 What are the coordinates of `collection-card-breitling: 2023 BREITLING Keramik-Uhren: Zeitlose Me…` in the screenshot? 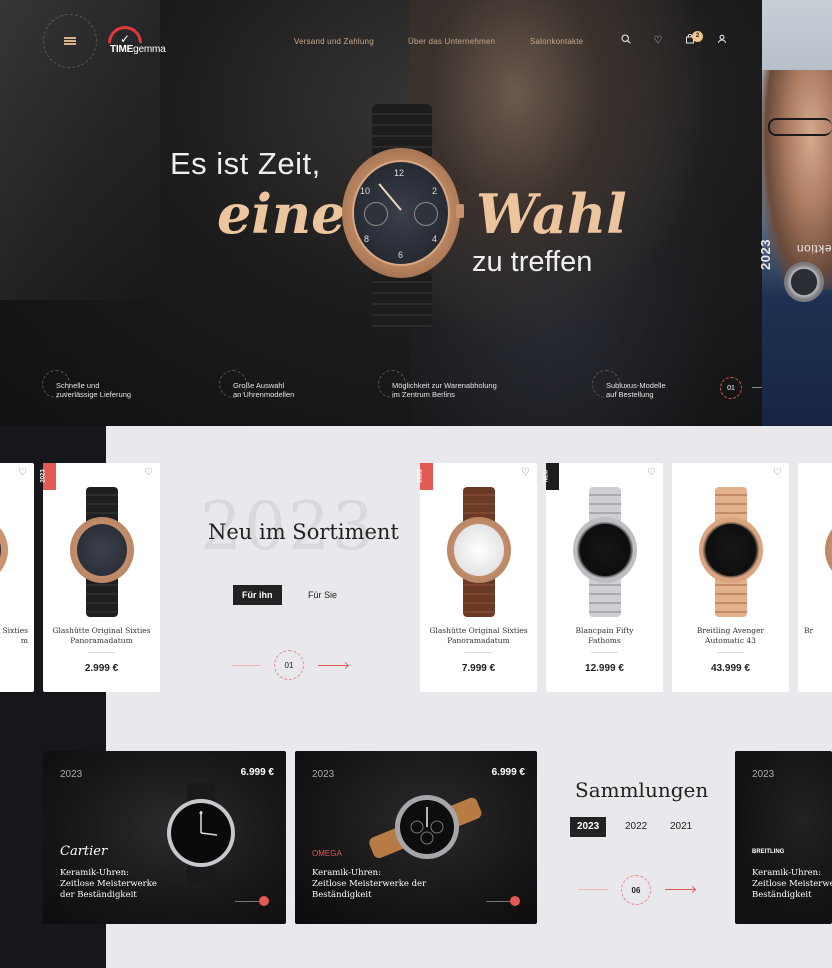 It's located at (783, 837).